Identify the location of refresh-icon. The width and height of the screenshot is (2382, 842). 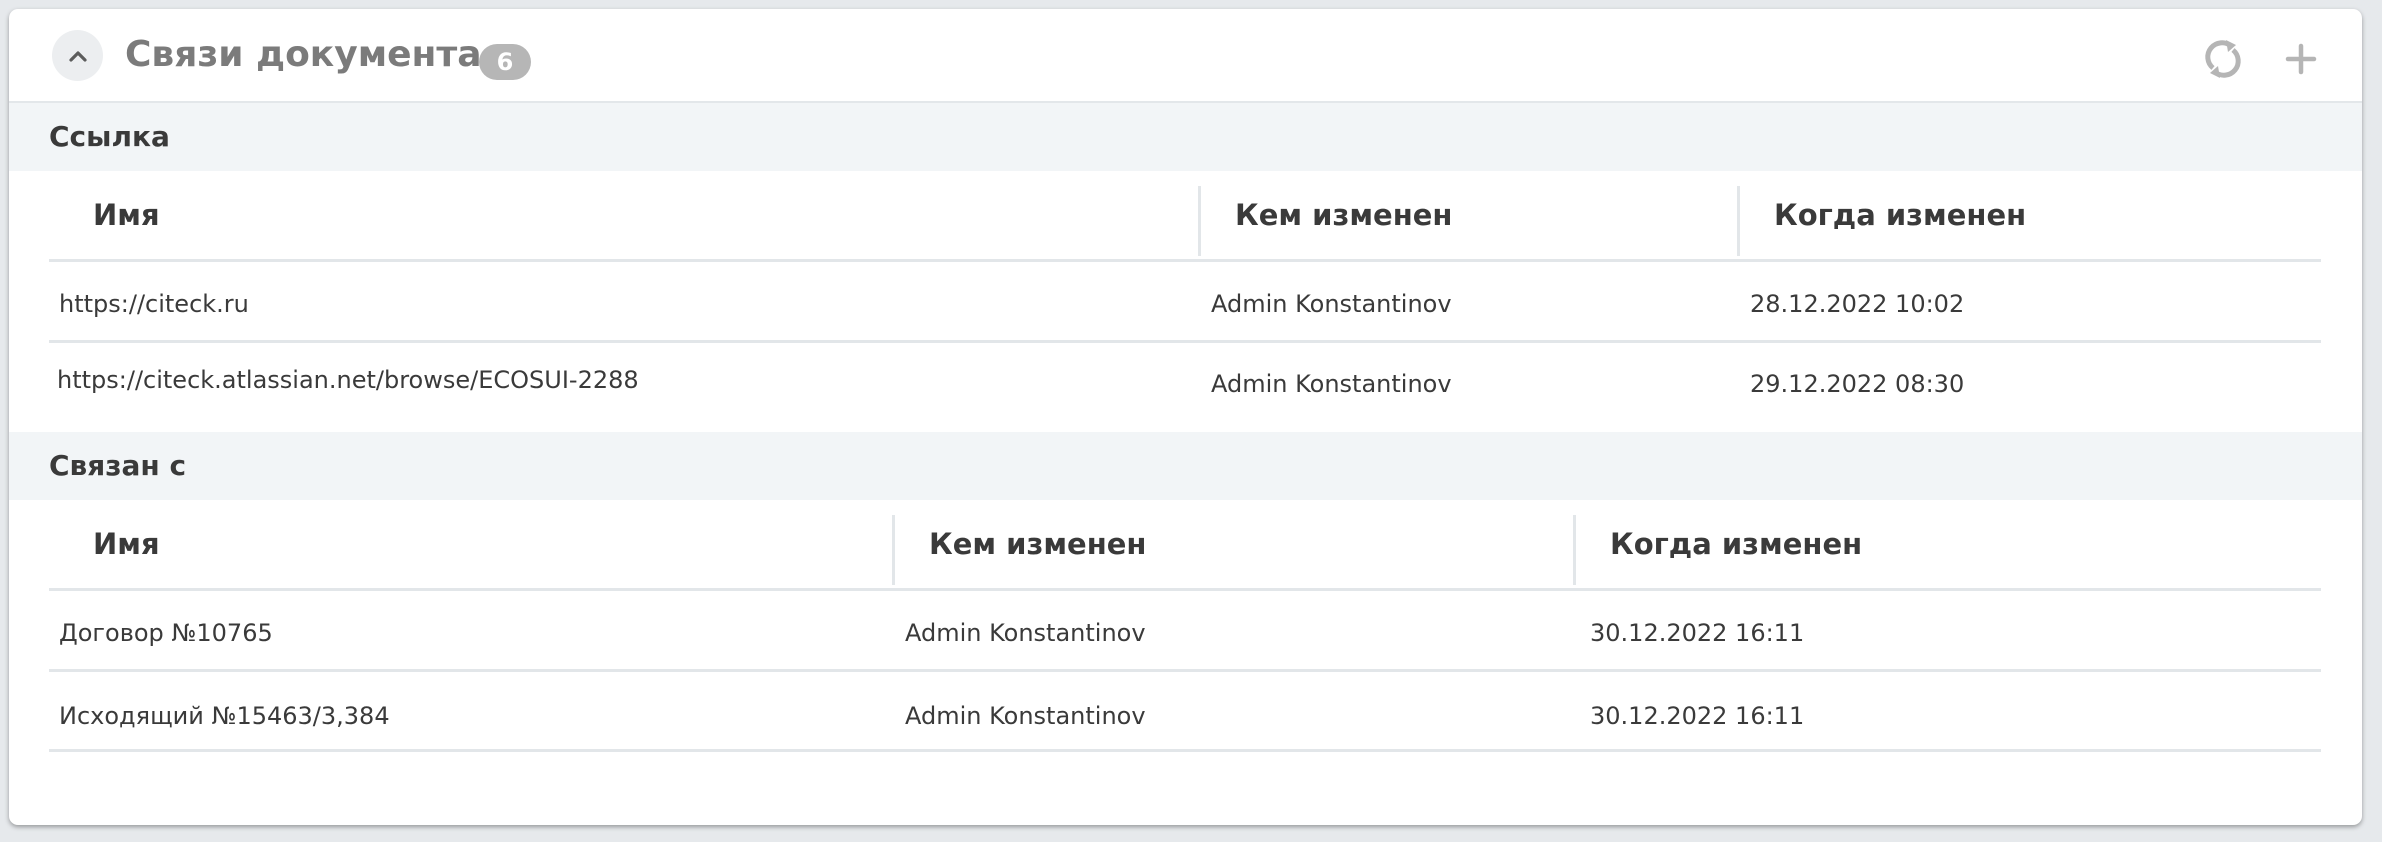
(2223, 59).